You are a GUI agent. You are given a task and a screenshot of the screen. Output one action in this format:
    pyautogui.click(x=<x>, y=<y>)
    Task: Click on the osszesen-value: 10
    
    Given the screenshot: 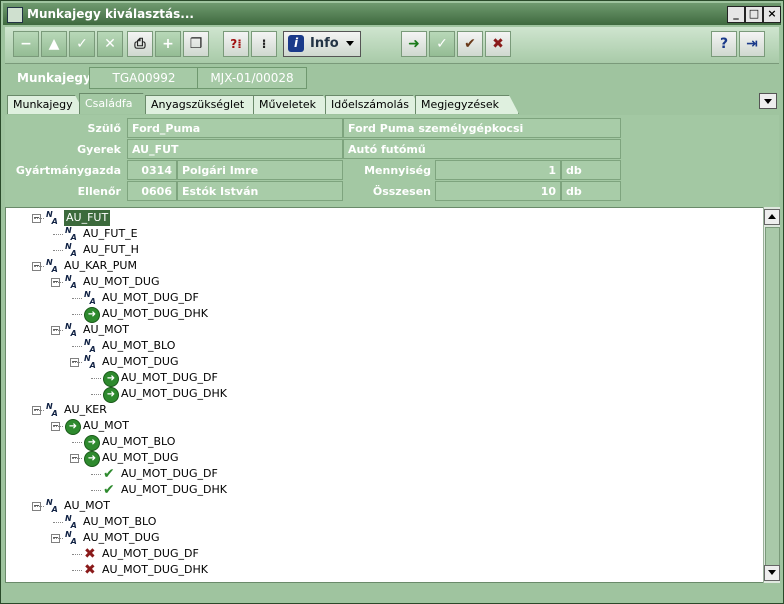 What is the action you would take?
    pyautogui.click(x=498, y=191)
    